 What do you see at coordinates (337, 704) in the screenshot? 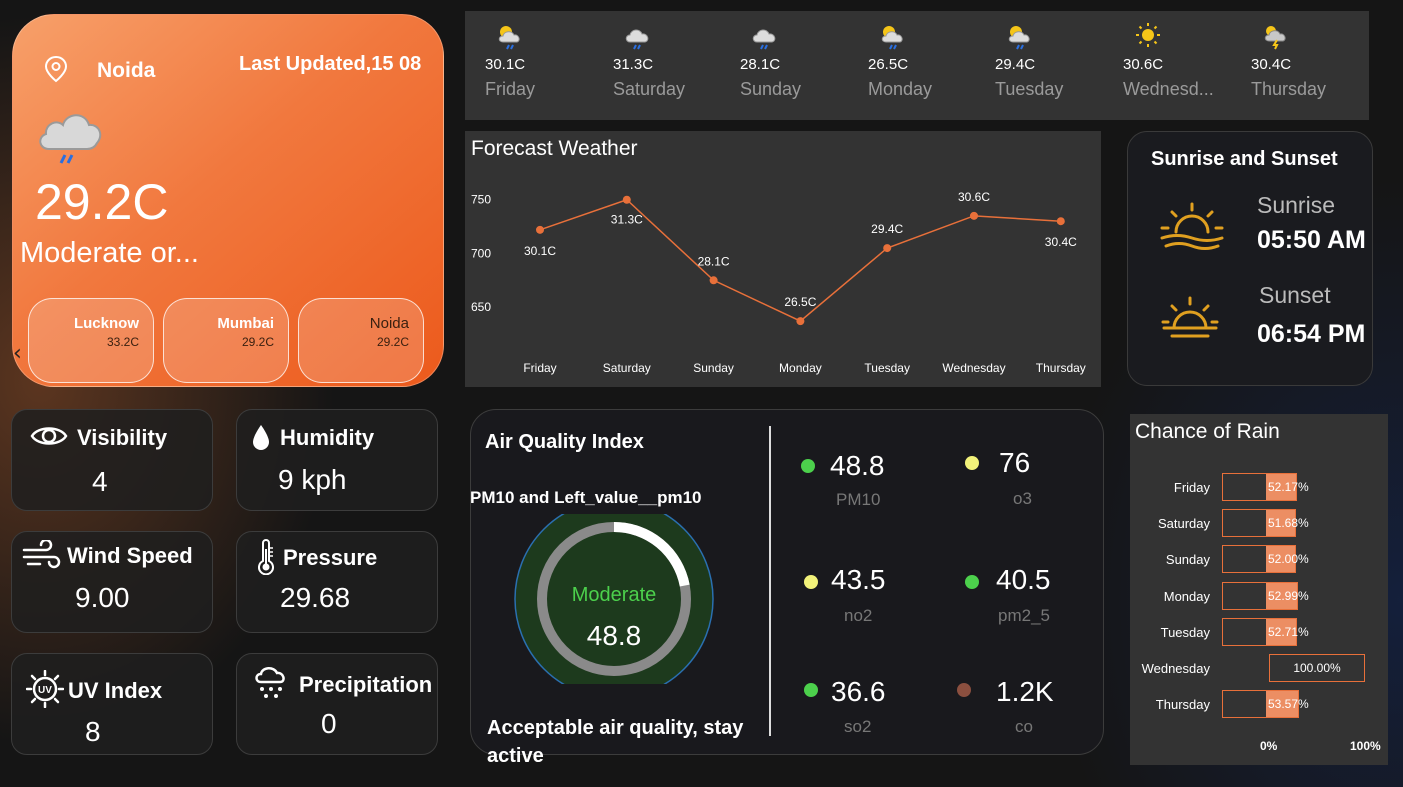
I see `precipitation-card: Precipitation 0` at bounding box center [337, 704].